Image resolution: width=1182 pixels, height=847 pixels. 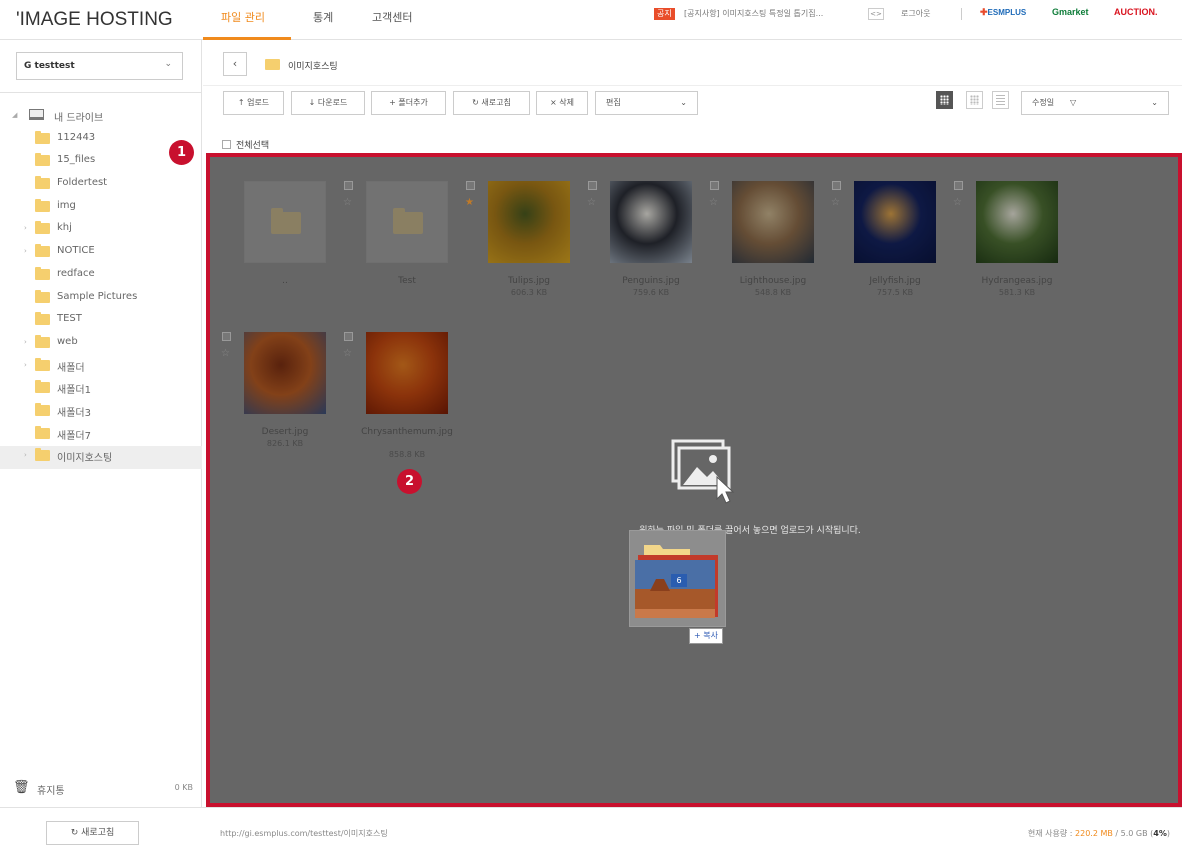 I want to click on parent-folder-item: .., so click(x=274, y=256).